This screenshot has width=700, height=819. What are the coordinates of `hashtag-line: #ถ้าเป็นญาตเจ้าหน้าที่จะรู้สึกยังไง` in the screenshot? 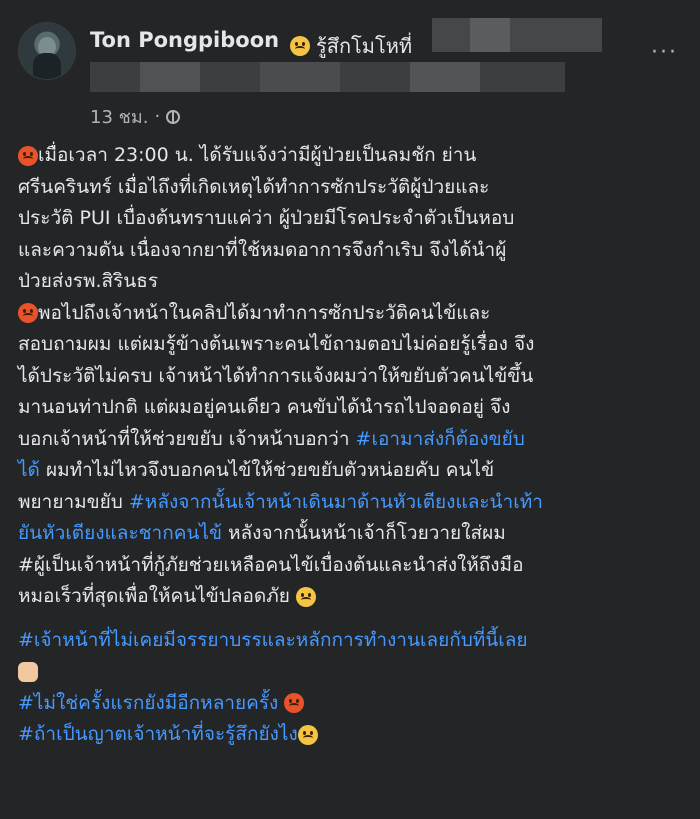 It's located at (354, 735).